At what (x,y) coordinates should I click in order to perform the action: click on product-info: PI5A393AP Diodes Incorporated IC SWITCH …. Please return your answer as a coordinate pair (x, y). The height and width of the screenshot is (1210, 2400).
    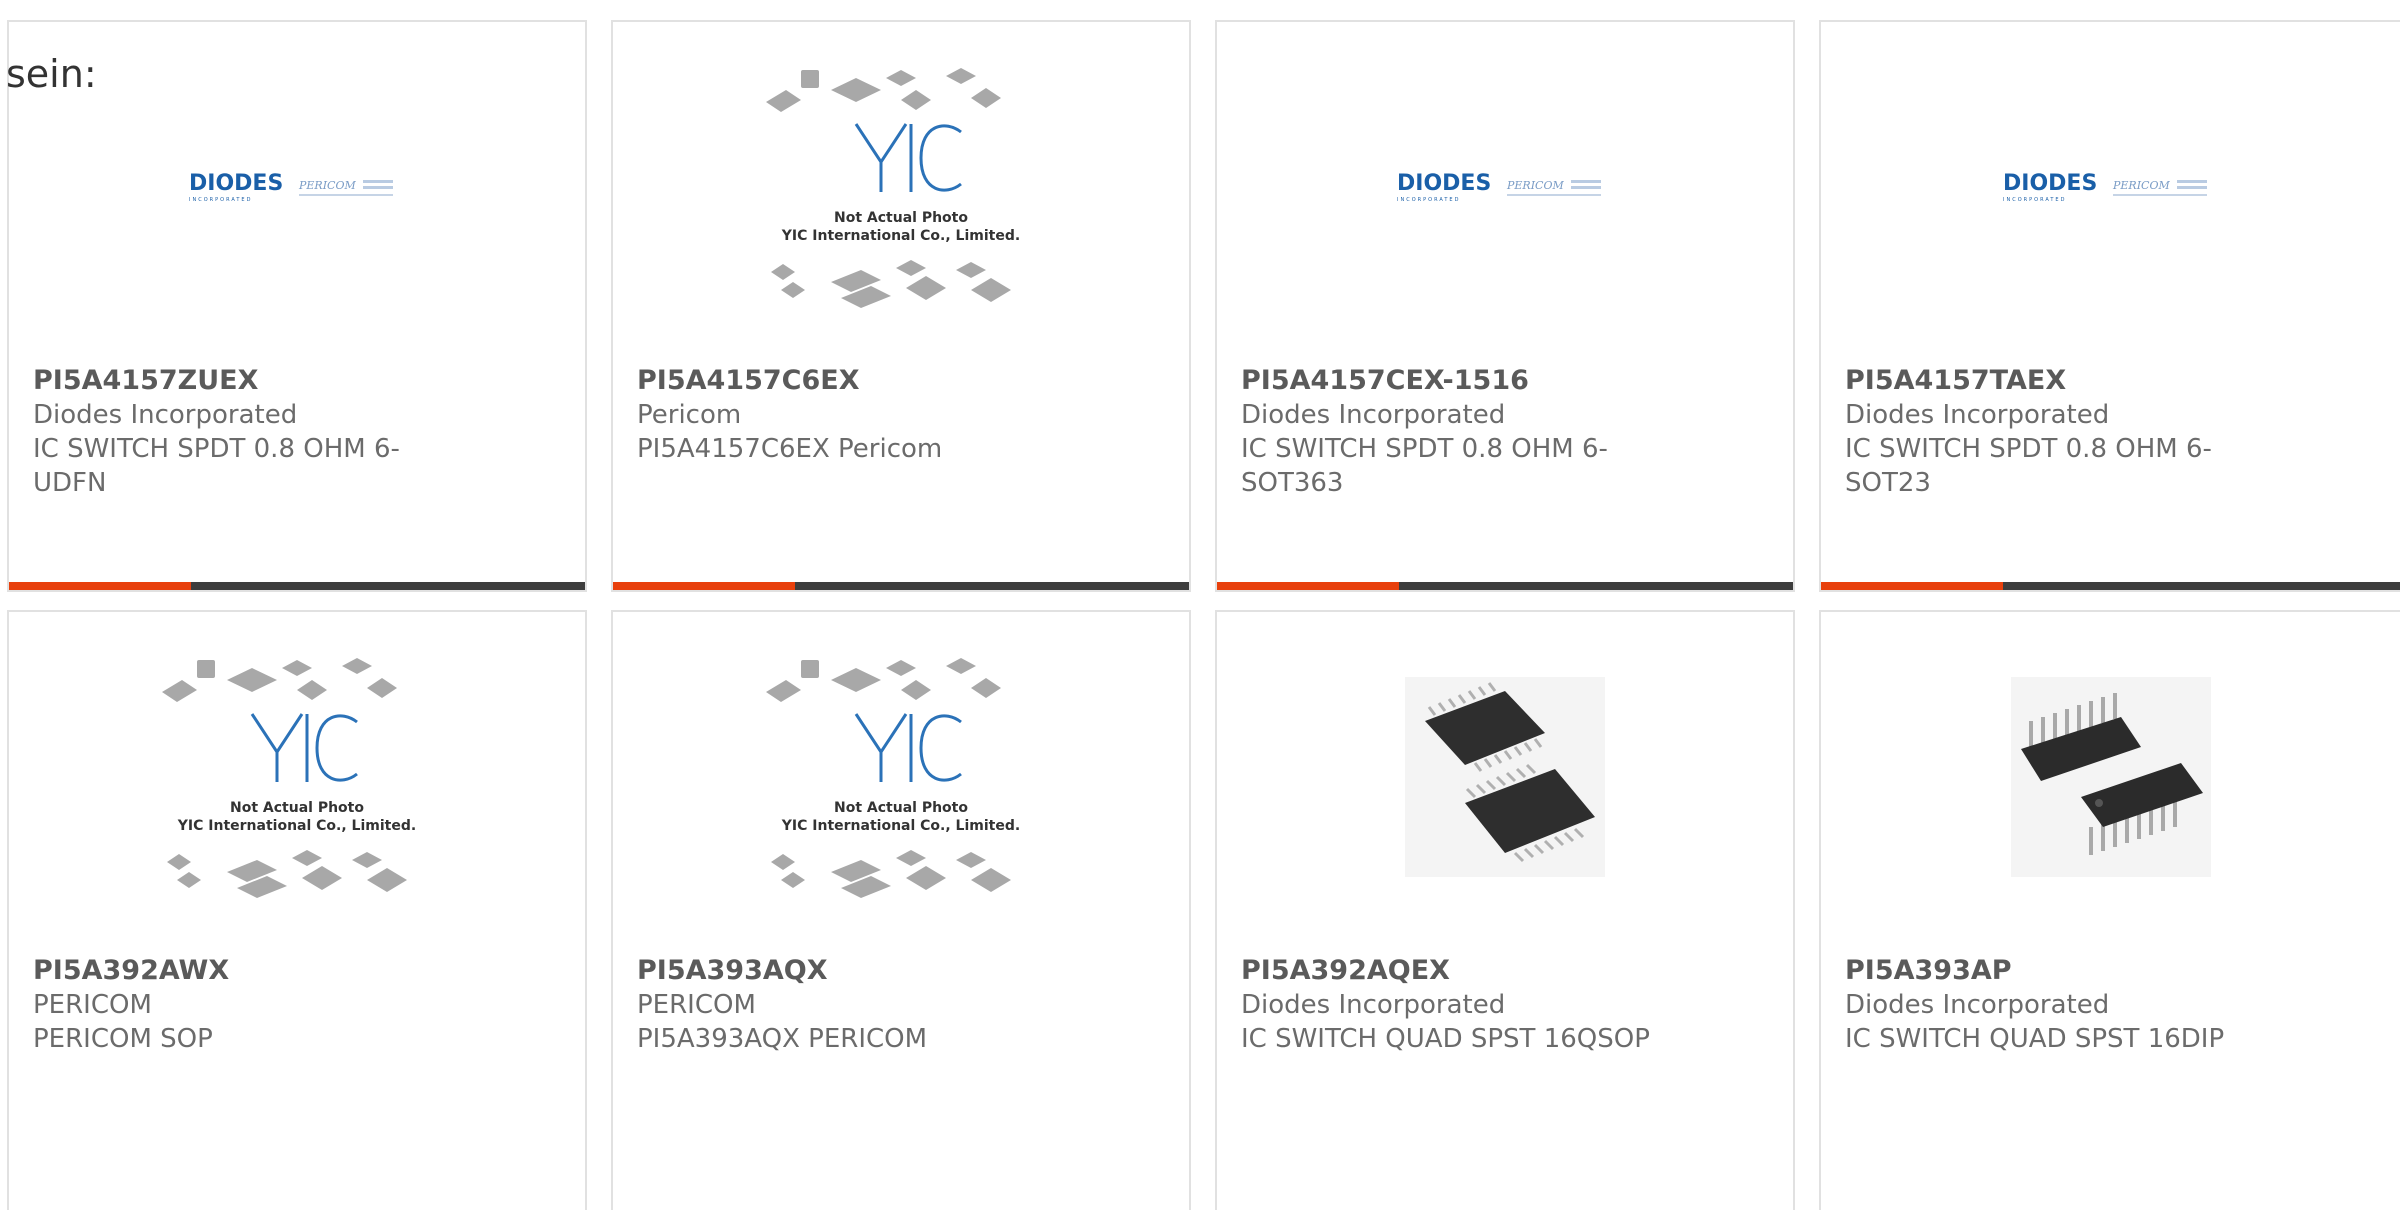
    Looking at the image, I should click on (2055, 1005).